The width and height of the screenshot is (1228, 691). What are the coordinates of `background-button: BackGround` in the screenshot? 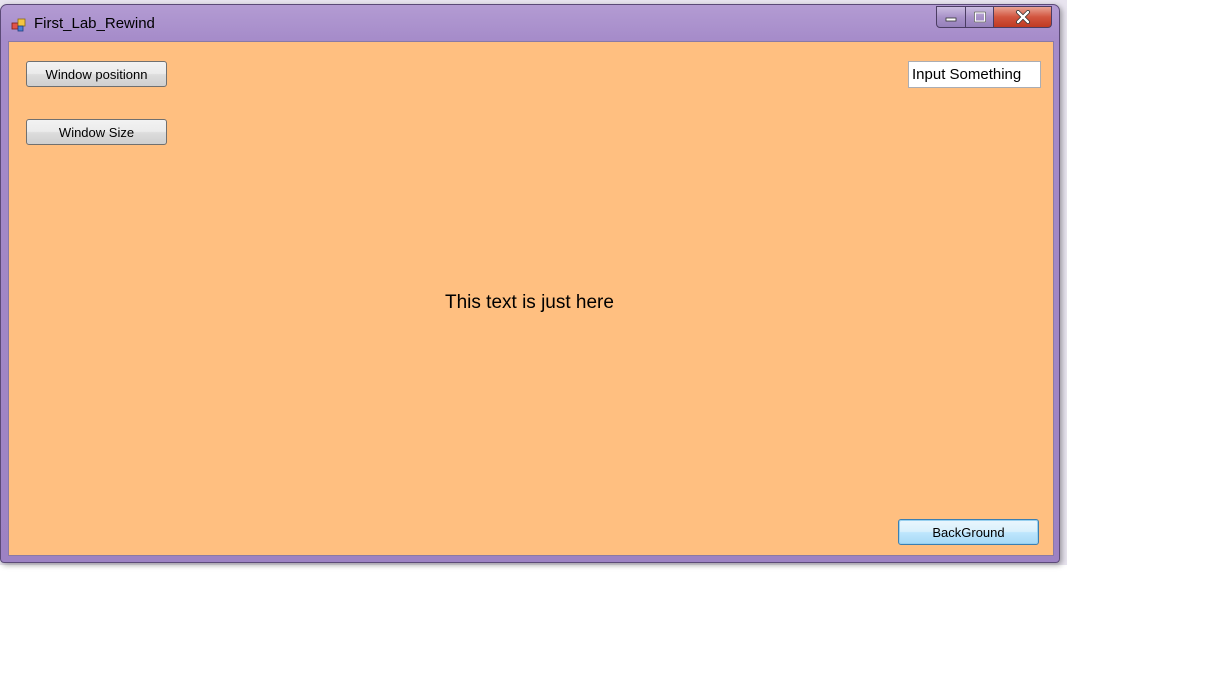 It's located at (968, 532).